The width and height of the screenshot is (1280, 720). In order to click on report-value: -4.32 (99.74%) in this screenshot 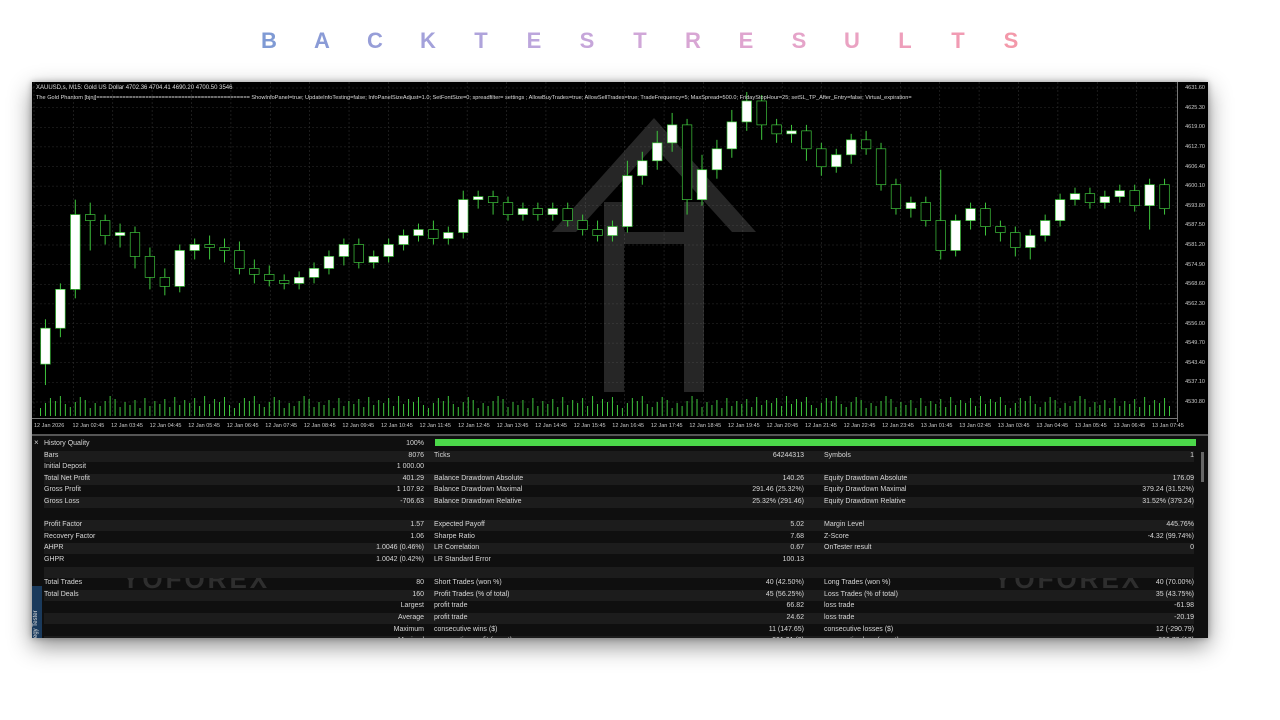, I will do `click(1170, 536)`.